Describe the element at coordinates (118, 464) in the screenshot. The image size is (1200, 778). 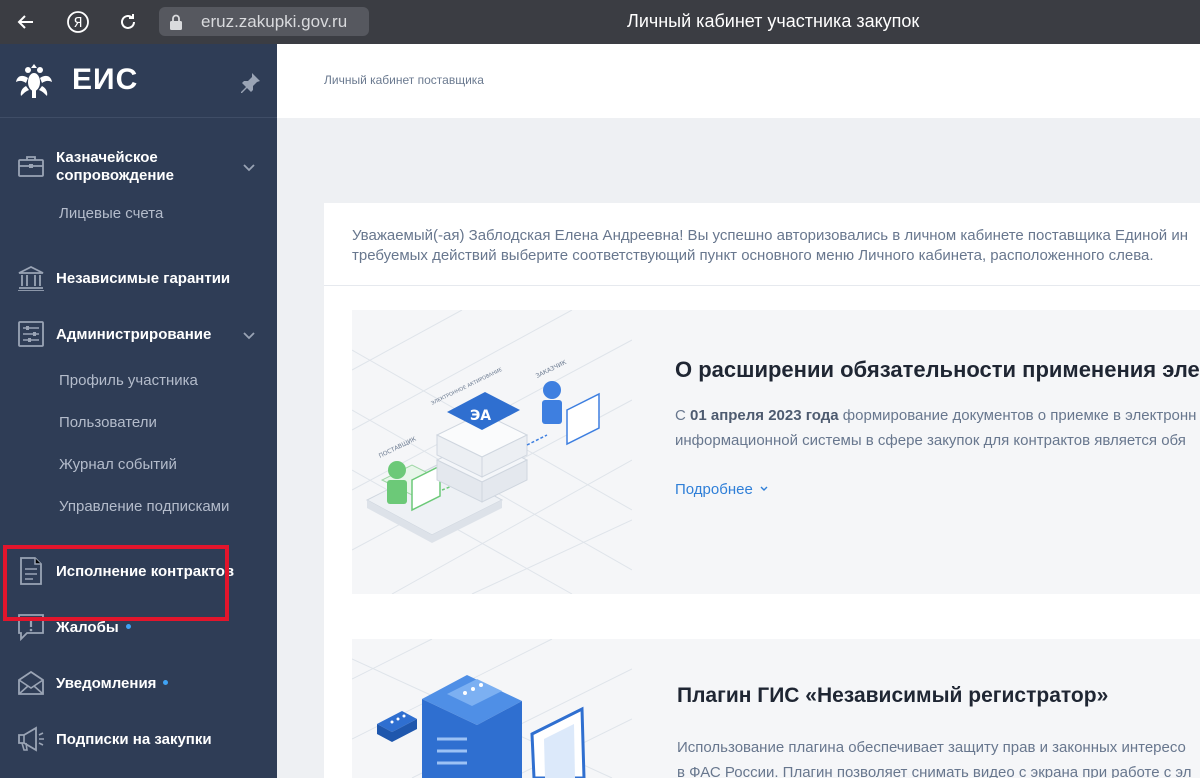
I see `sidebar-subitem-event-log: Журнал событий` at that location.